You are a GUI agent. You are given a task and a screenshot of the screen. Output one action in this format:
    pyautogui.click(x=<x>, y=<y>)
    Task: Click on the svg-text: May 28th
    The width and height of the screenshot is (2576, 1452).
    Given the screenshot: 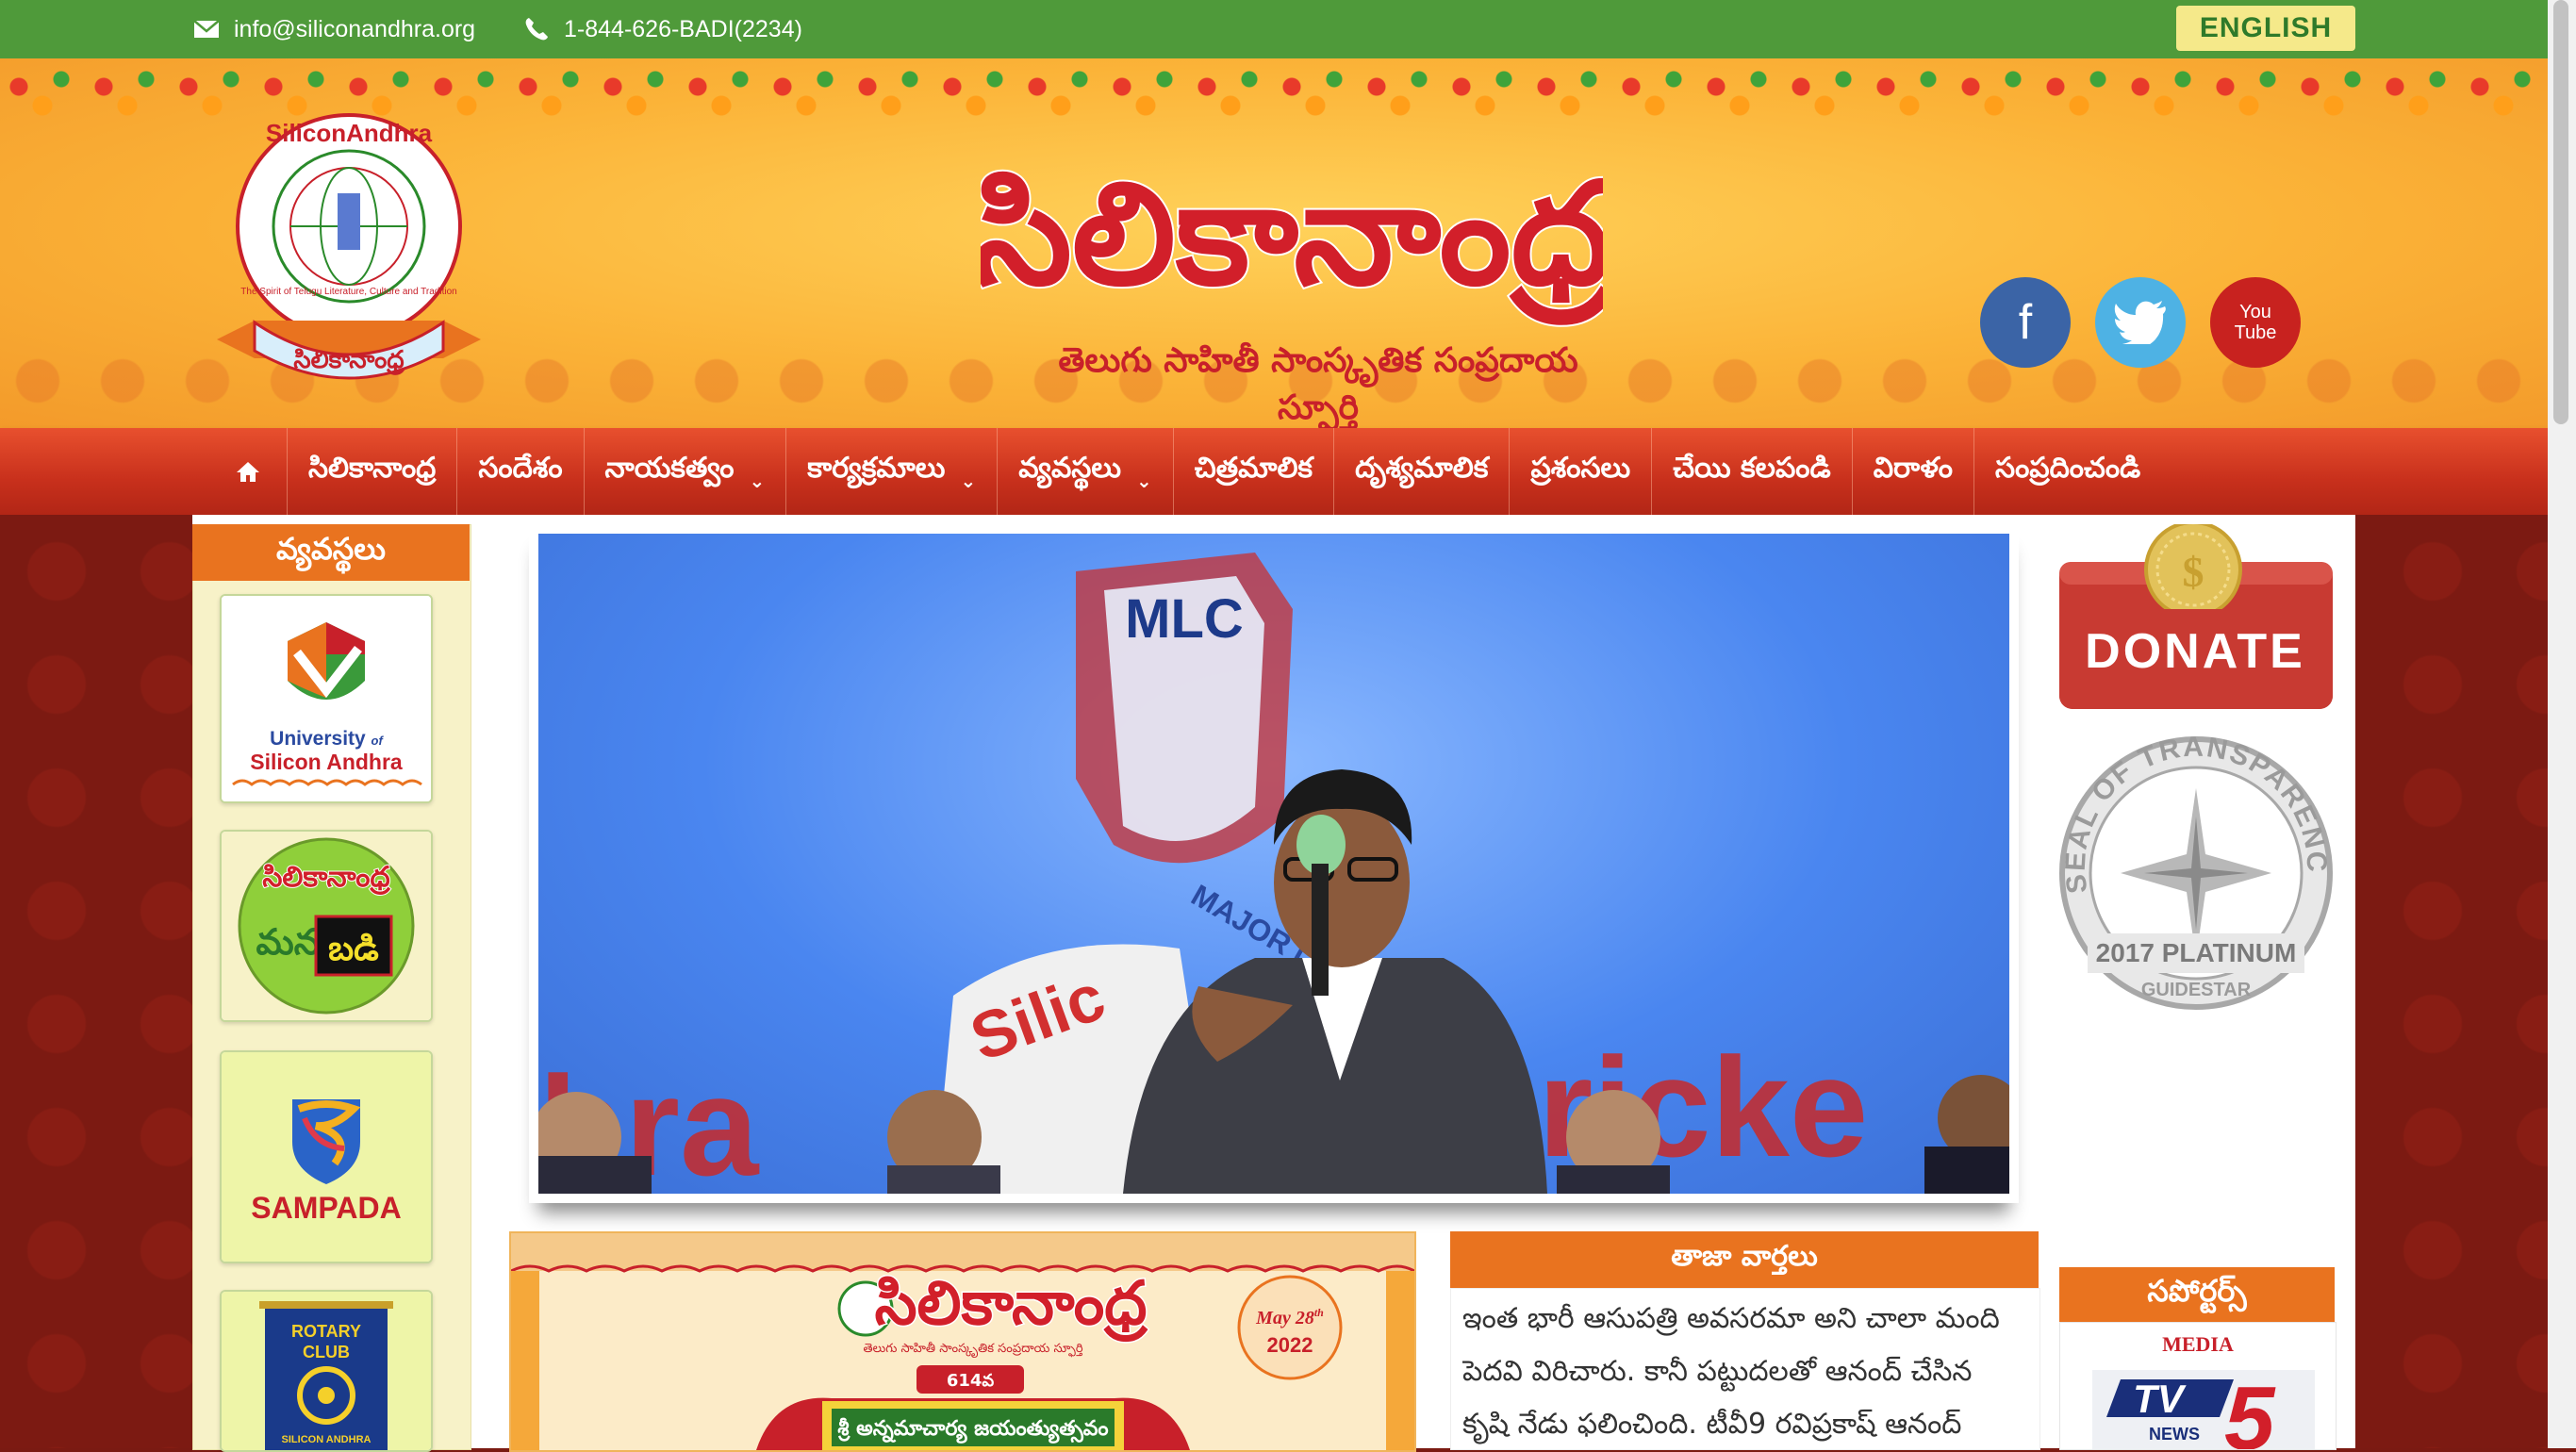 What is the action you would take?
    pyautogui.click(x=1289, y=1317)
    